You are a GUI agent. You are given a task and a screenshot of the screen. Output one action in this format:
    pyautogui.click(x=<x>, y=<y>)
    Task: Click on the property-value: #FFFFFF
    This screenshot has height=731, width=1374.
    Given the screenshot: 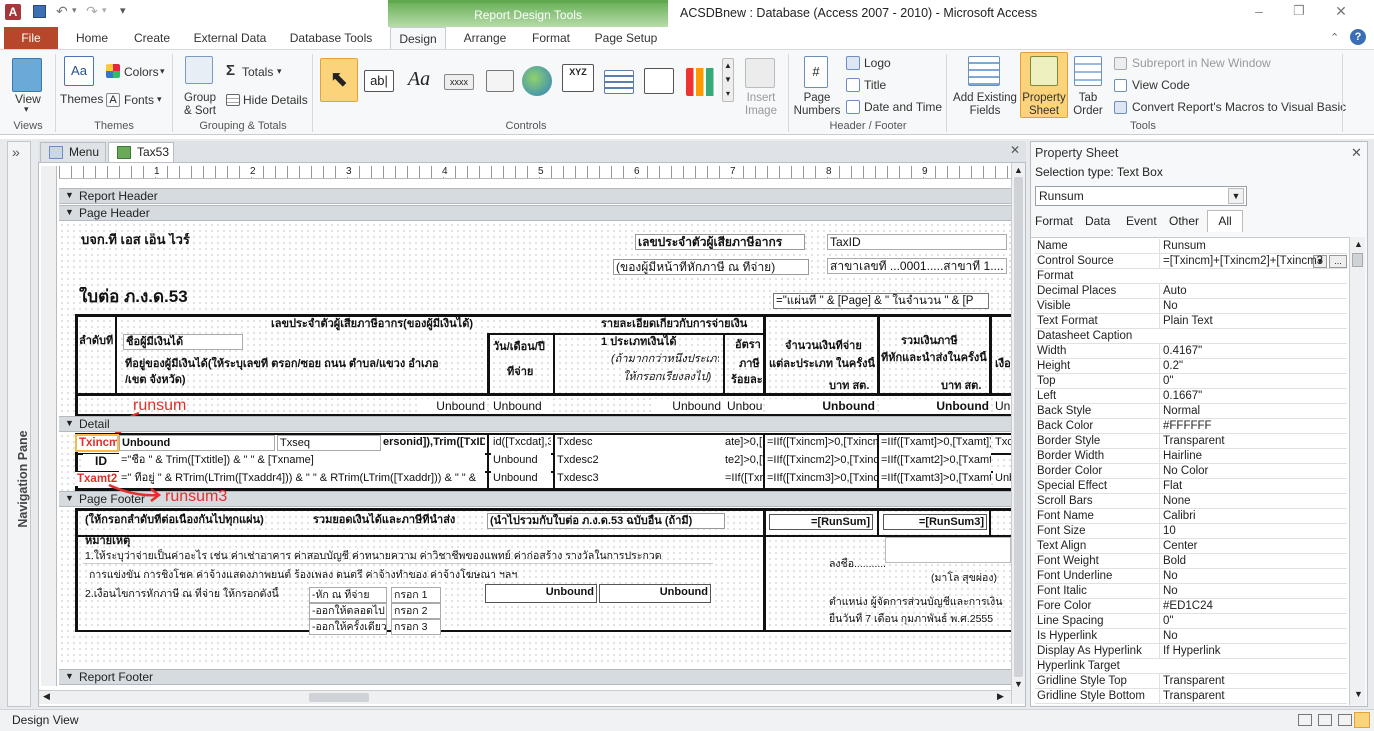 What is the action you would take?
    pyautogui.click(x=1252, y=426)
    